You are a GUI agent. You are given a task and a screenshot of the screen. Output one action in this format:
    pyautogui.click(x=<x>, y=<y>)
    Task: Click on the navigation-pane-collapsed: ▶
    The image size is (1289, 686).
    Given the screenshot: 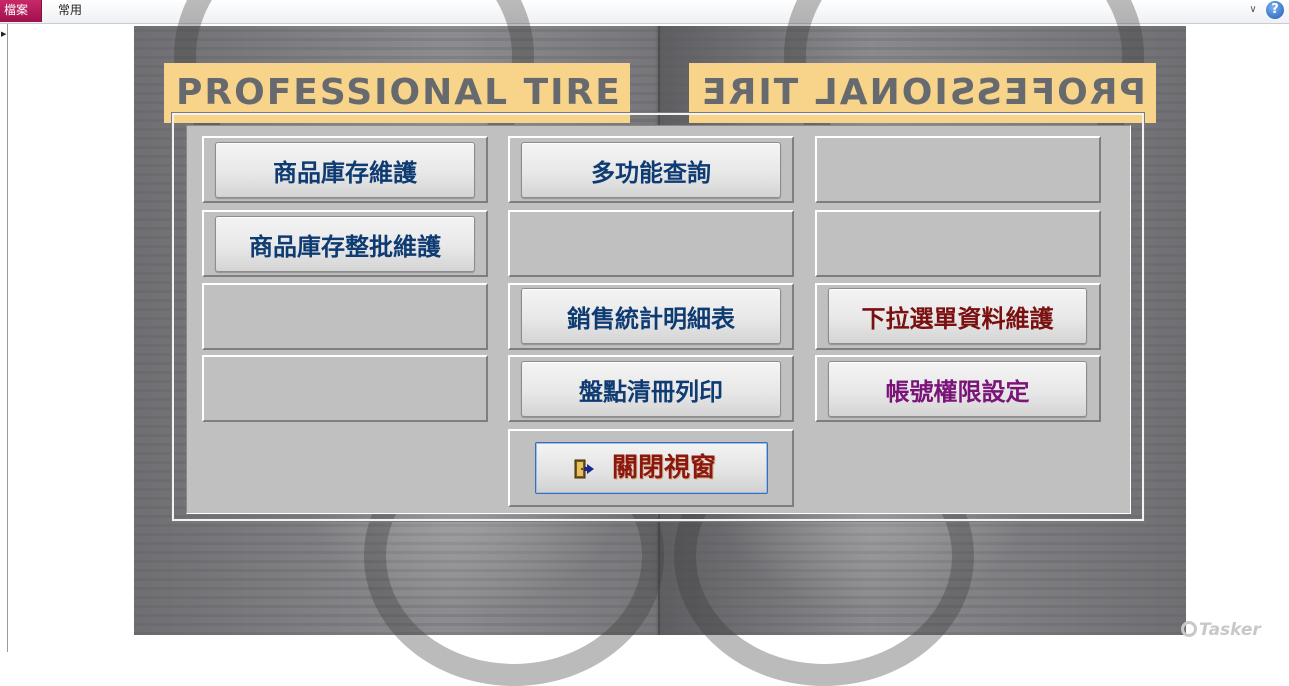 What is the action you would take?
    pyautogui.click(x=4, y=338)
    